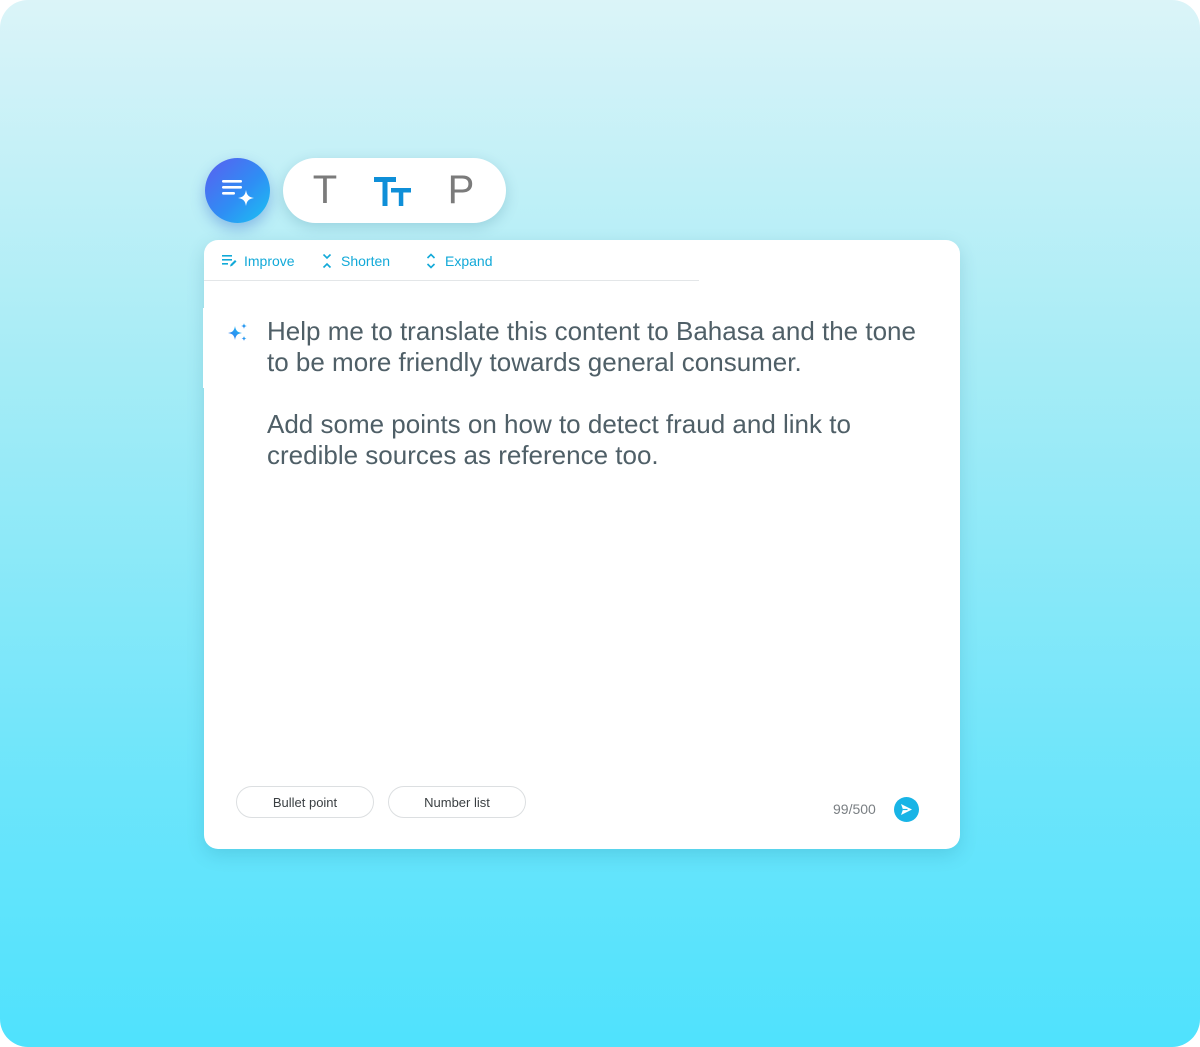 Image resolution: width=1200 pixels, height=1047 pixels. What do you see at coordinates (237, 332) in the screenshot?
I see `sparkle-icon` at bounding box center [237, 332].